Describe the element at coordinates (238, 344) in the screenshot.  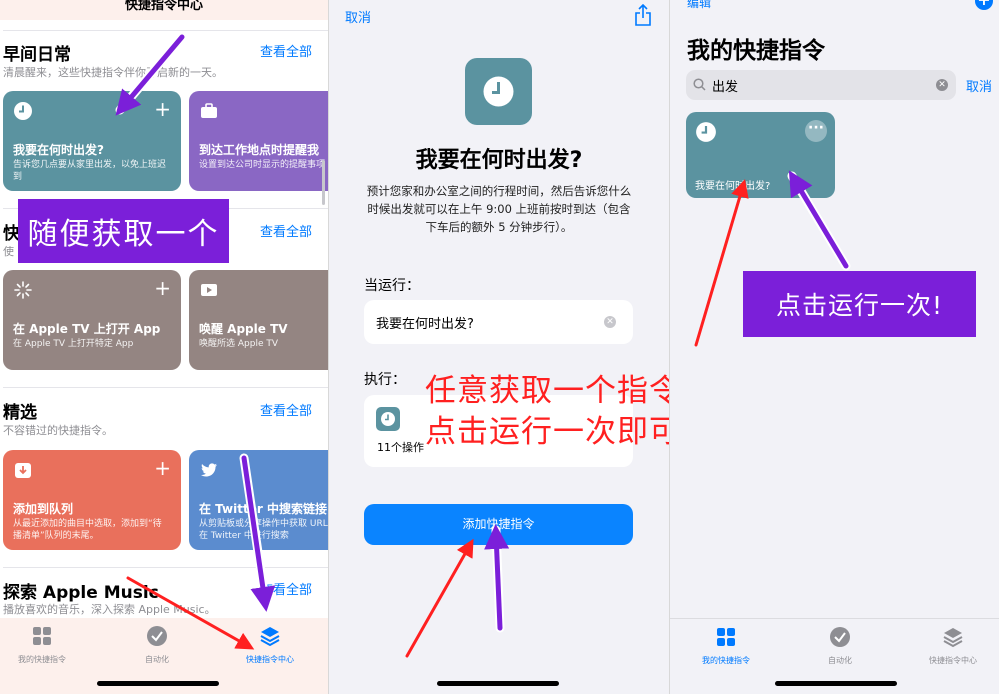
I see `card-description: 唤醒所选 Apple TV` at that location.